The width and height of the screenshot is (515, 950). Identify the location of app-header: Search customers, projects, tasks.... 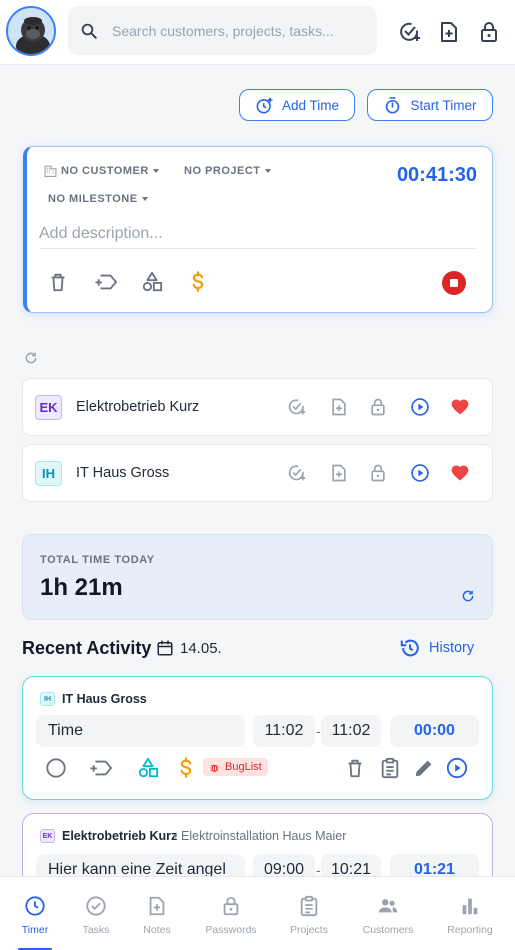
(257, 32).